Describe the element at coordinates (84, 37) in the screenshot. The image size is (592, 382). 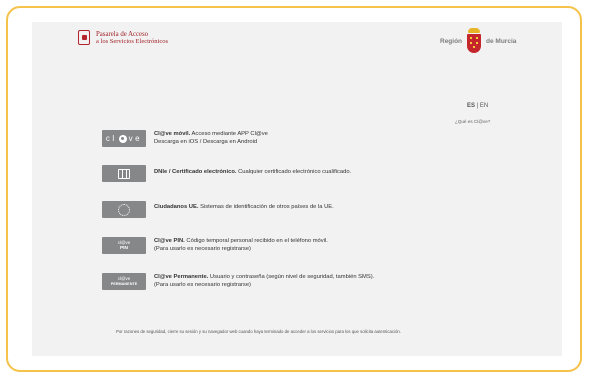
I see `lock-icon` at that location.